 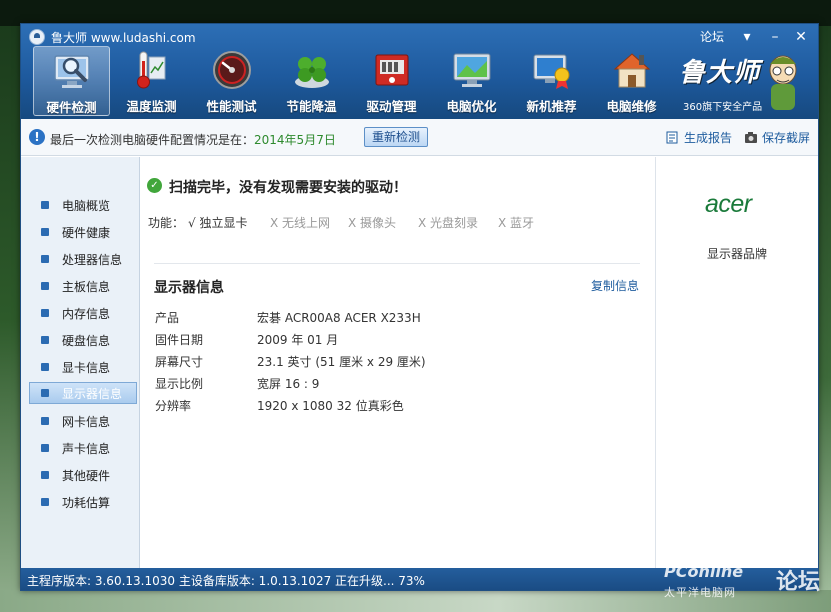 I want to click on feature-camera: X 摄像头, so click(x=372, y=223).